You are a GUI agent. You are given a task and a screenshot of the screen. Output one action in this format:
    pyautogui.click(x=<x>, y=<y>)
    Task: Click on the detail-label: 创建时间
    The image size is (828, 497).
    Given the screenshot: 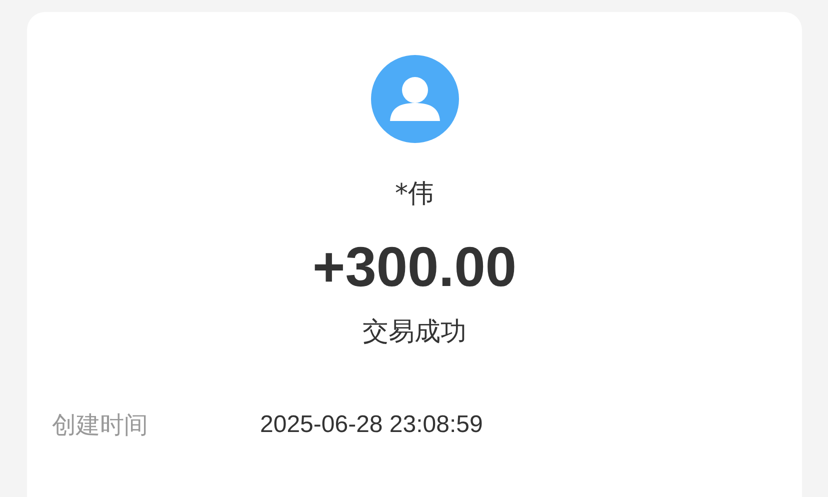 What is the action you would take?
    pyautogui.click(x=100, y=425)
    